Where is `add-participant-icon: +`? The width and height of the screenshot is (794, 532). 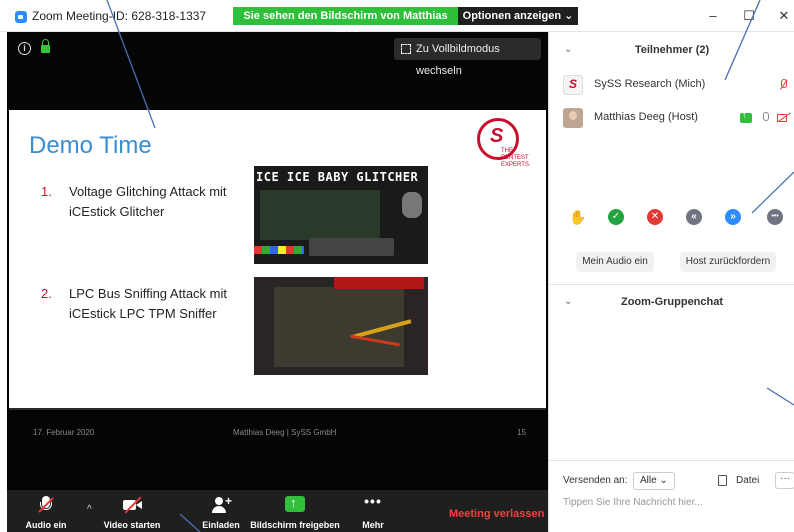 add-participant-icon: + is located at coordinates (222, 504).